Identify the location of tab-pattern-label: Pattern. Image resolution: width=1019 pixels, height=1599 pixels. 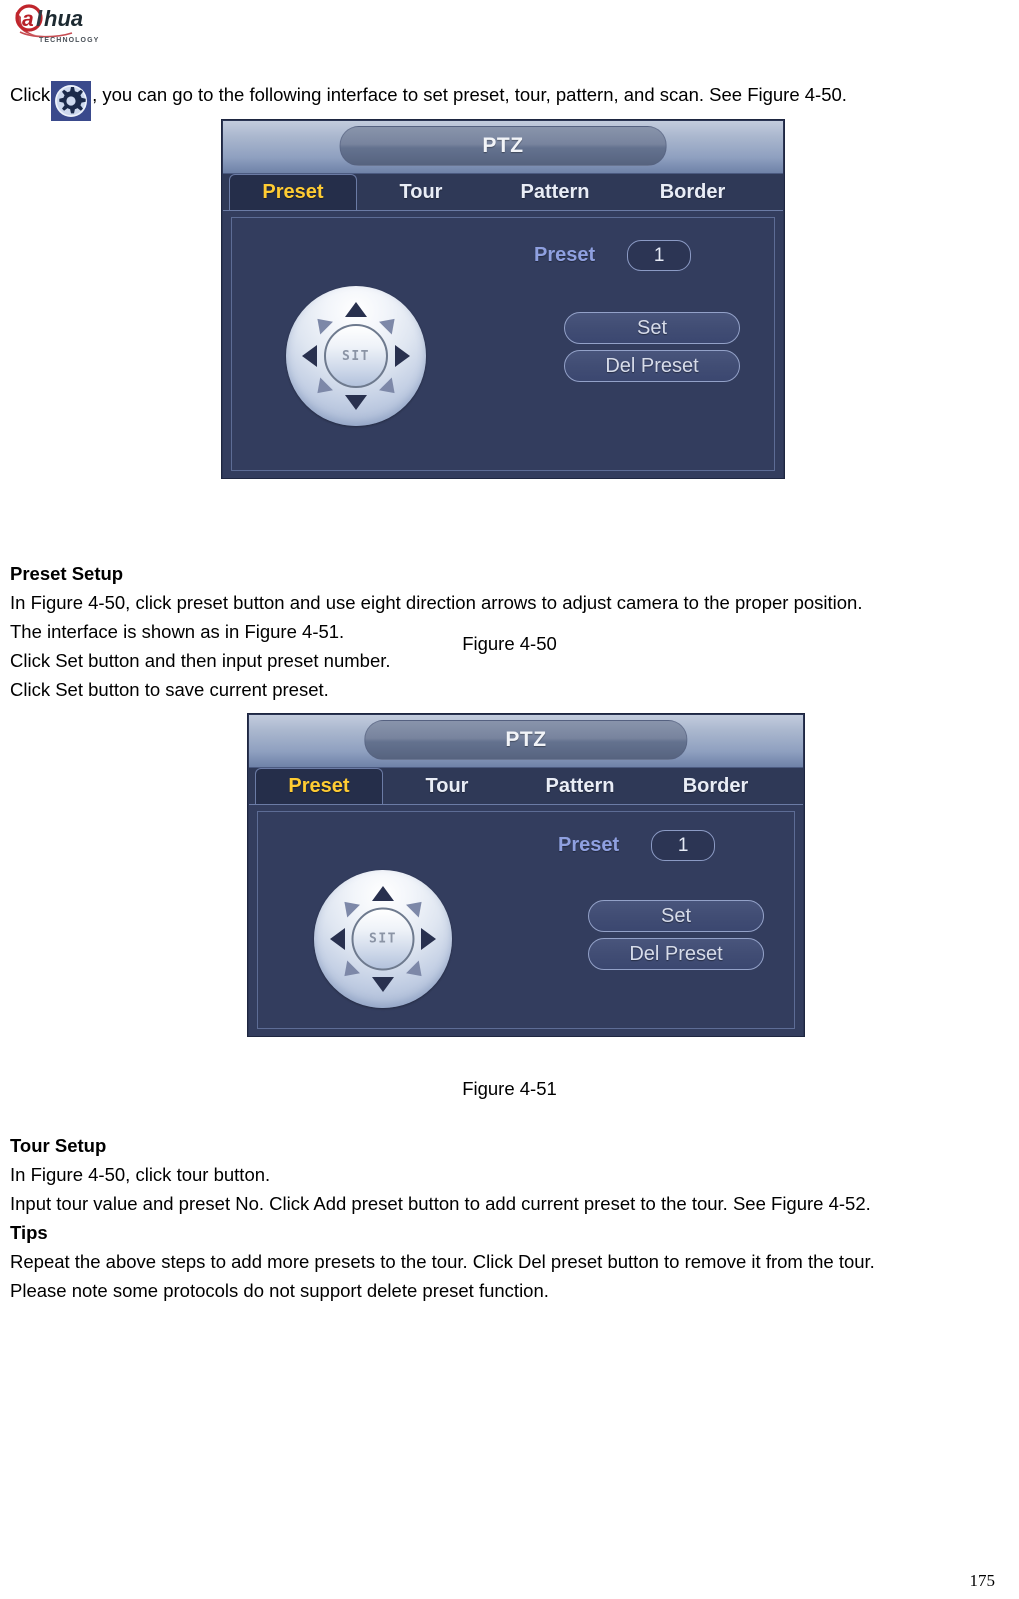
(555, 191).